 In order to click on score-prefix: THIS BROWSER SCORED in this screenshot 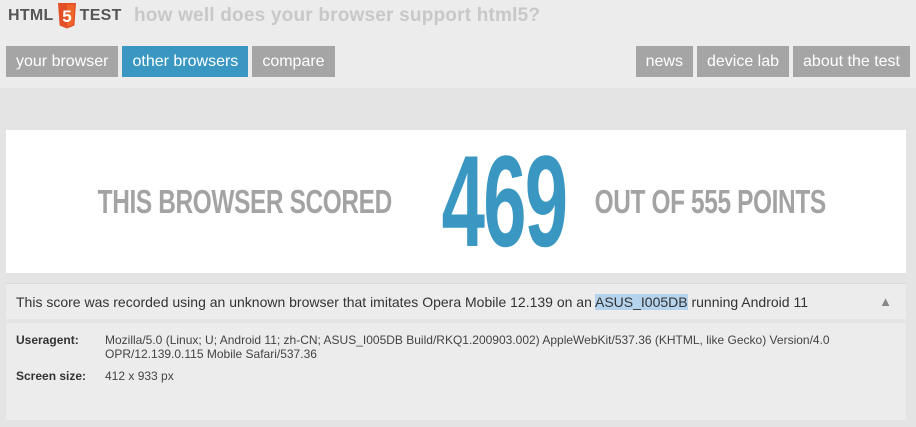, I will do `click(245, 201)`.